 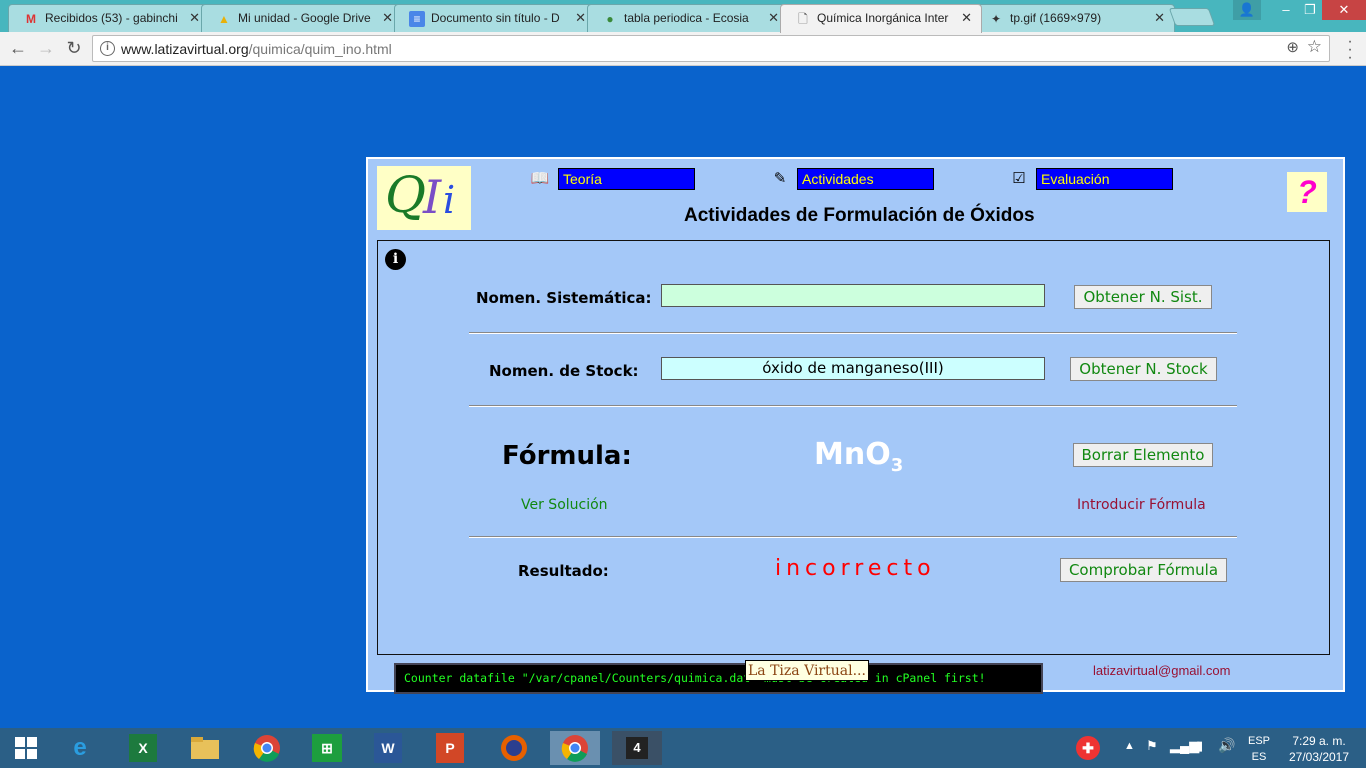 I want to click on new-tab-button, so click(x=1192, y=17).